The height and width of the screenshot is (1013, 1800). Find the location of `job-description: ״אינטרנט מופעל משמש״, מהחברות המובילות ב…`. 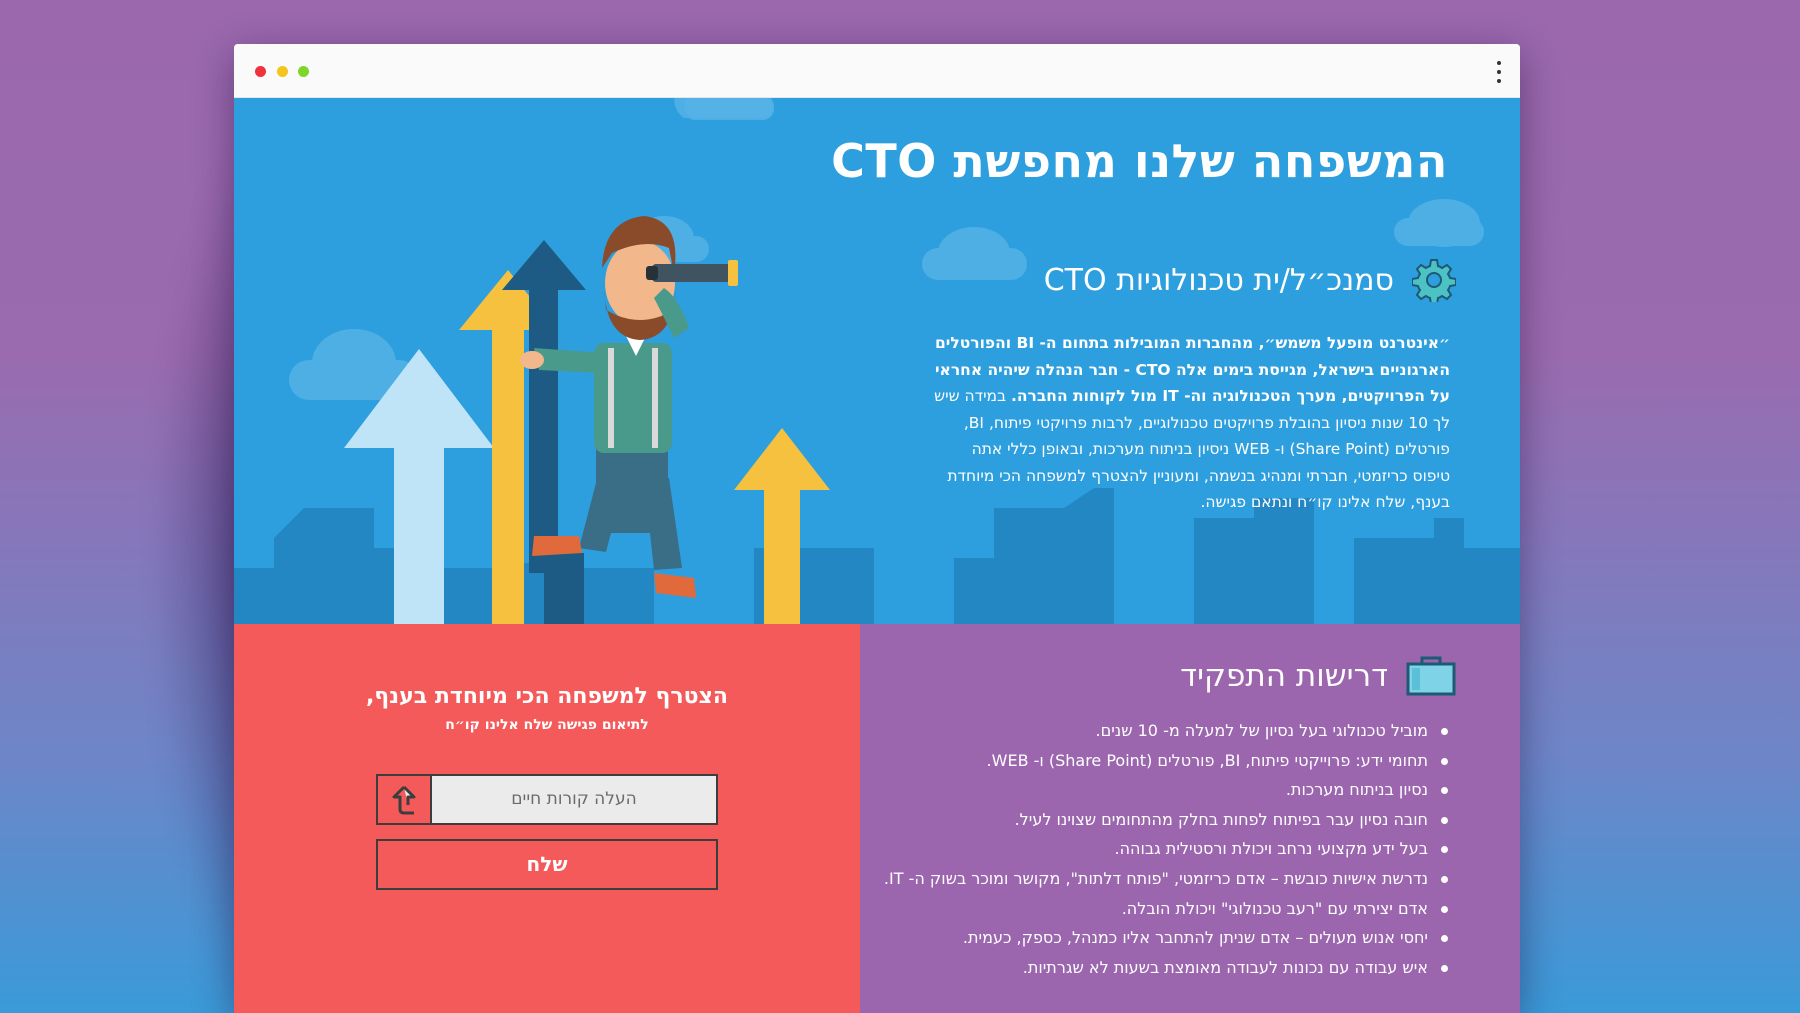

job-description: ״אינטרנט מופעל משמש״, מהחברות המובילות ב… is located at coordinates (1190, 423).